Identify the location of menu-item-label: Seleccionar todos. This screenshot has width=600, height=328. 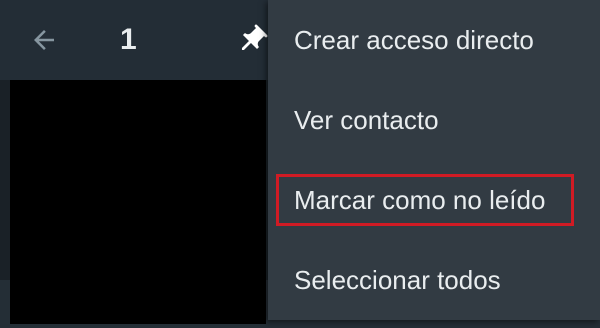
(397, 280).